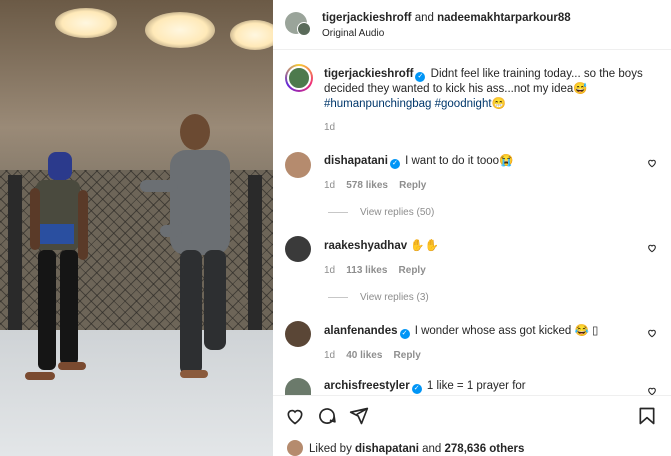  Describe the element at coordinates (367, 386) in the screenshot. I see `comment-username: archisfreestyler` at that location.